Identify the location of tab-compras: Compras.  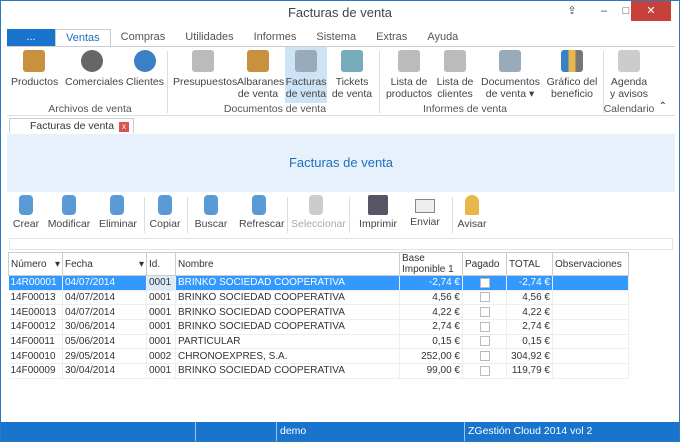
(143, 37).